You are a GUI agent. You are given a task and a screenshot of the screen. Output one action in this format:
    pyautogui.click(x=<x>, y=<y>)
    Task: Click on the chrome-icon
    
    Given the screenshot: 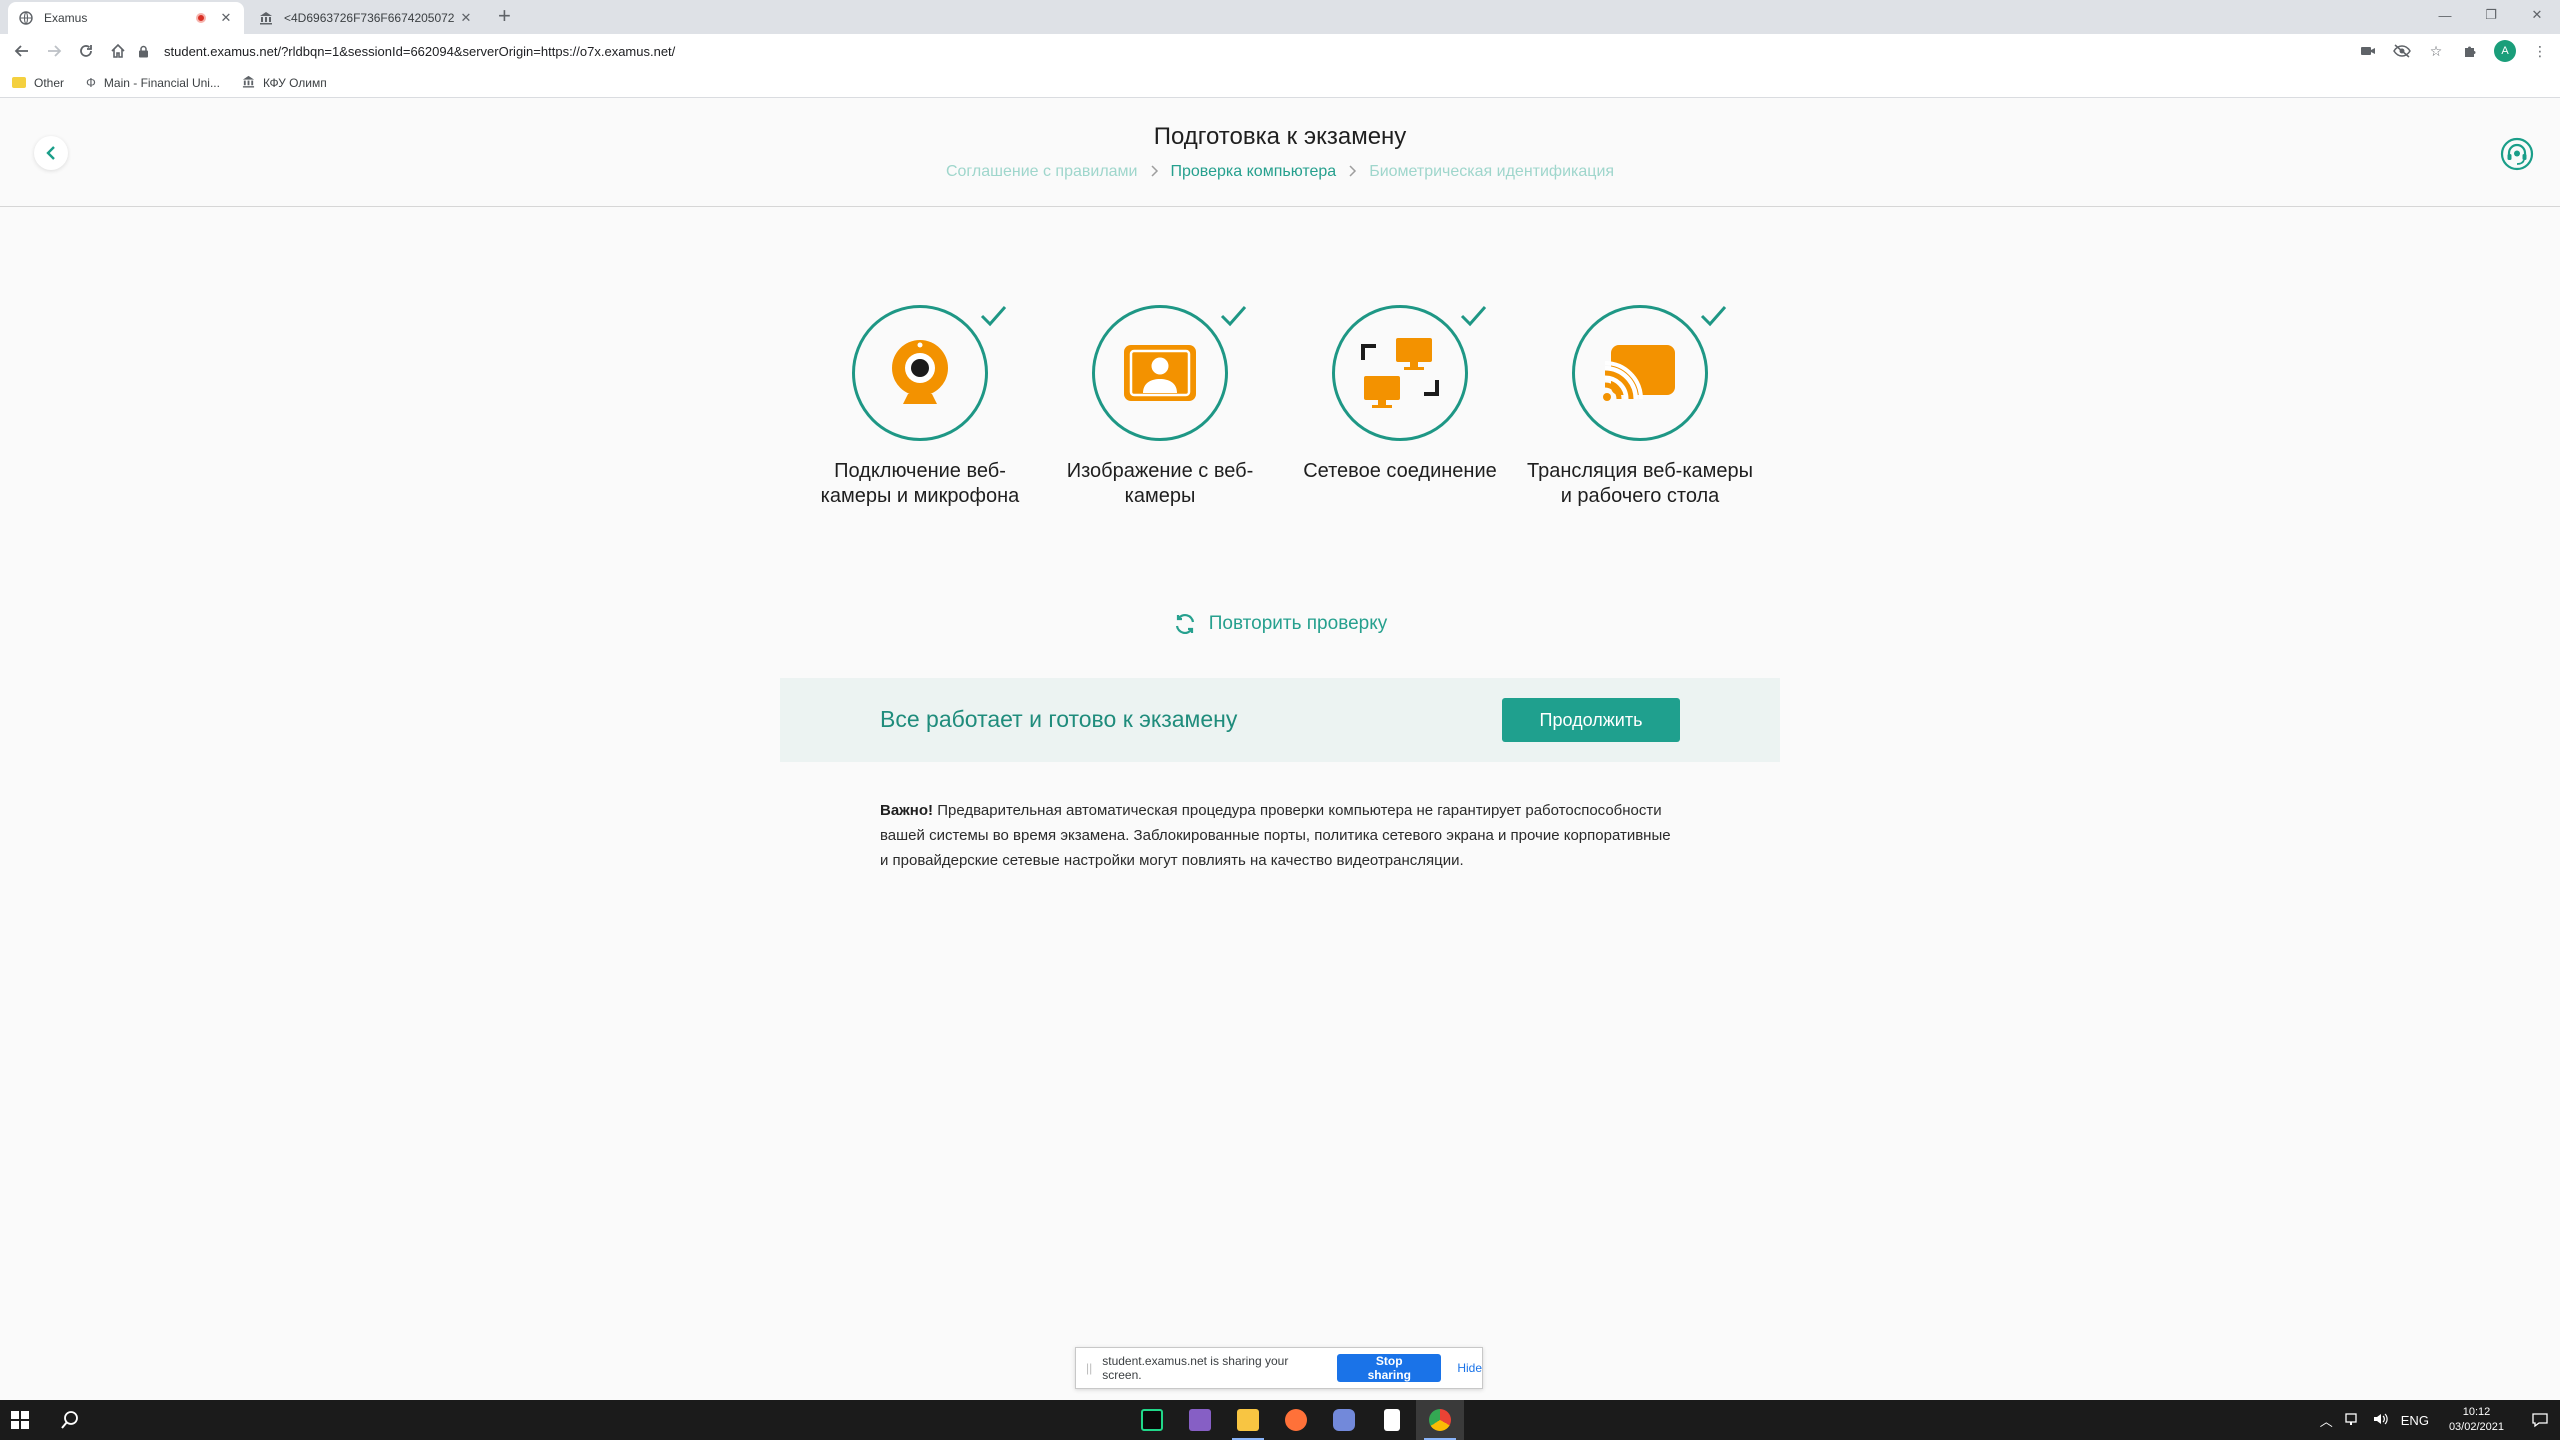 What is the action you would take?
    pyautogui.click(x=1440, y=1420)
    